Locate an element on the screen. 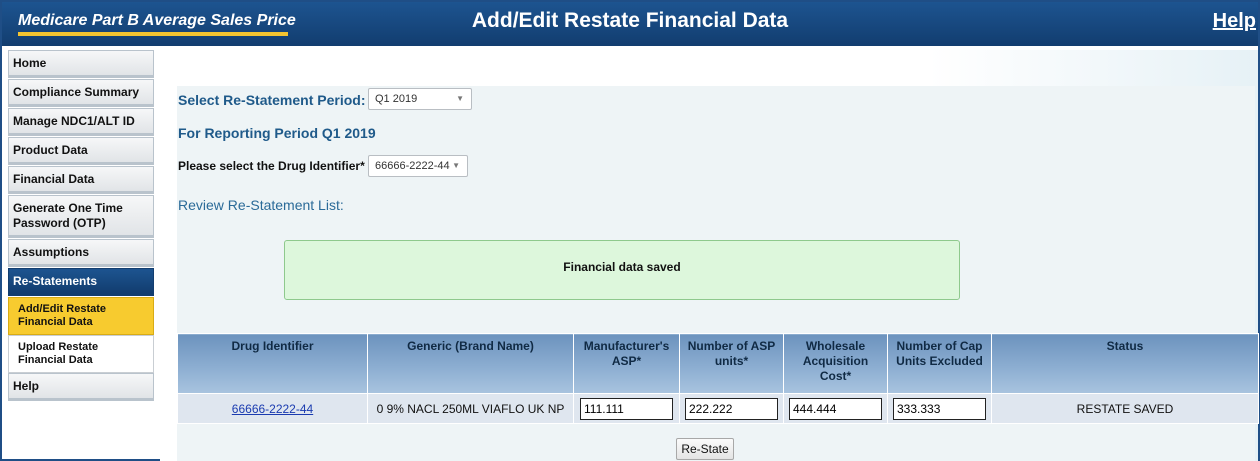 The width and height of the screenshot is (1260, 461). sidebar-subitem-add-edit-restate: Add/Edit Restate Financial Data is located at coordinates (81, 316).